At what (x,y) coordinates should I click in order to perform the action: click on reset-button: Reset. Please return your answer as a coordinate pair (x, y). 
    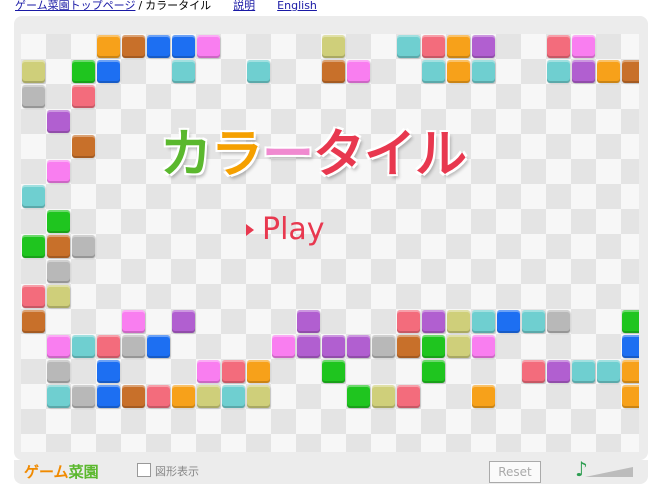
    Looking at the image, I should click on (515, 472).